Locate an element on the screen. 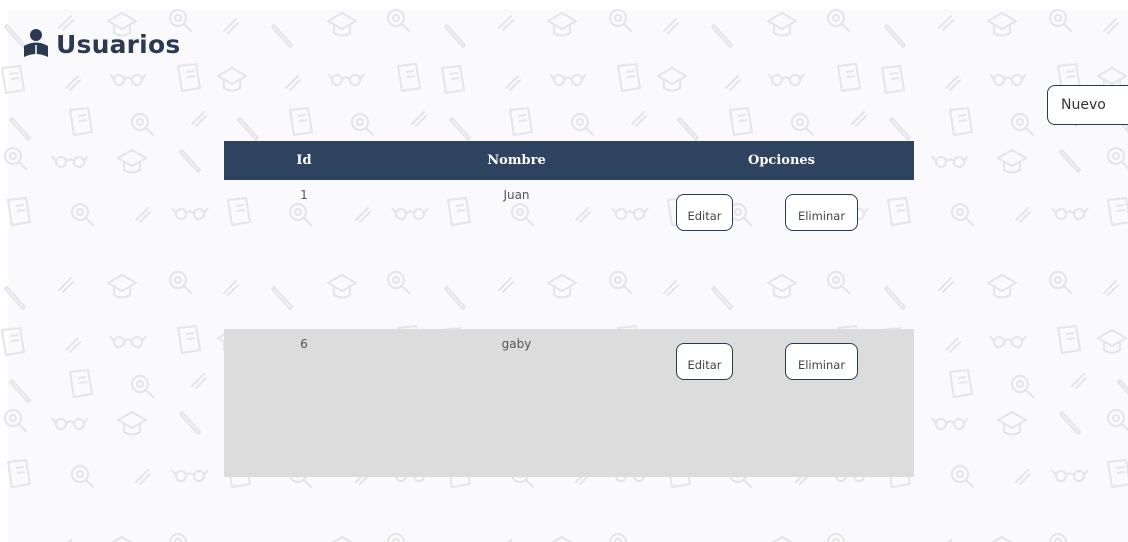  cell-id: 1 is located at coordinates (304, 195).